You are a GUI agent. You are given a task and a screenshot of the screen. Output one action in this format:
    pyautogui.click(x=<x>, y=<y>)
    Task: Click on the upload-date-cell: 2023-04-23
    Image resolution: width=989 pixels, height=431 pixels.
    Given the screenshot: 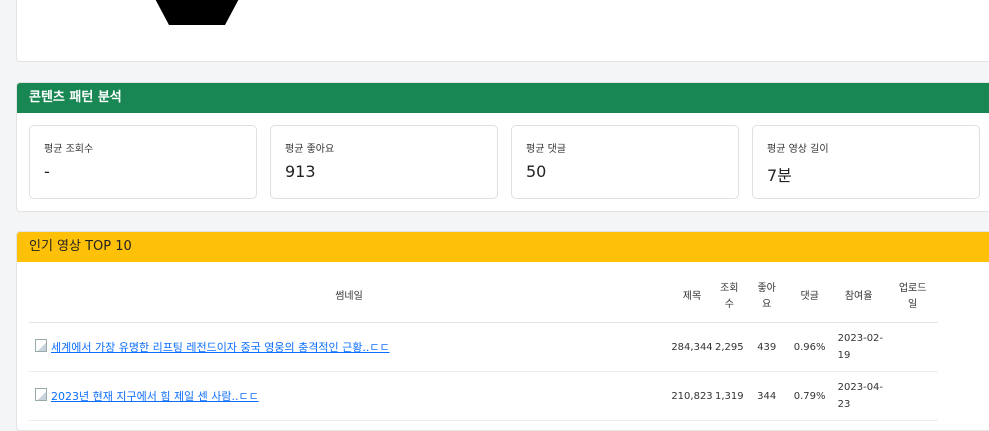 What is the action you would take?
    pyautogui.click(x=858, y=396)
    